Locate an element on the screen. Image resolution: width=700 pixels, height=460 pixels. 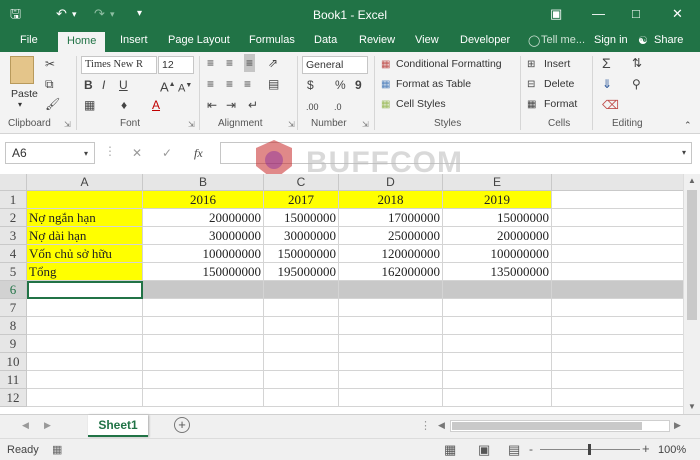
cell-e11 is located at coordinates (497, 380).